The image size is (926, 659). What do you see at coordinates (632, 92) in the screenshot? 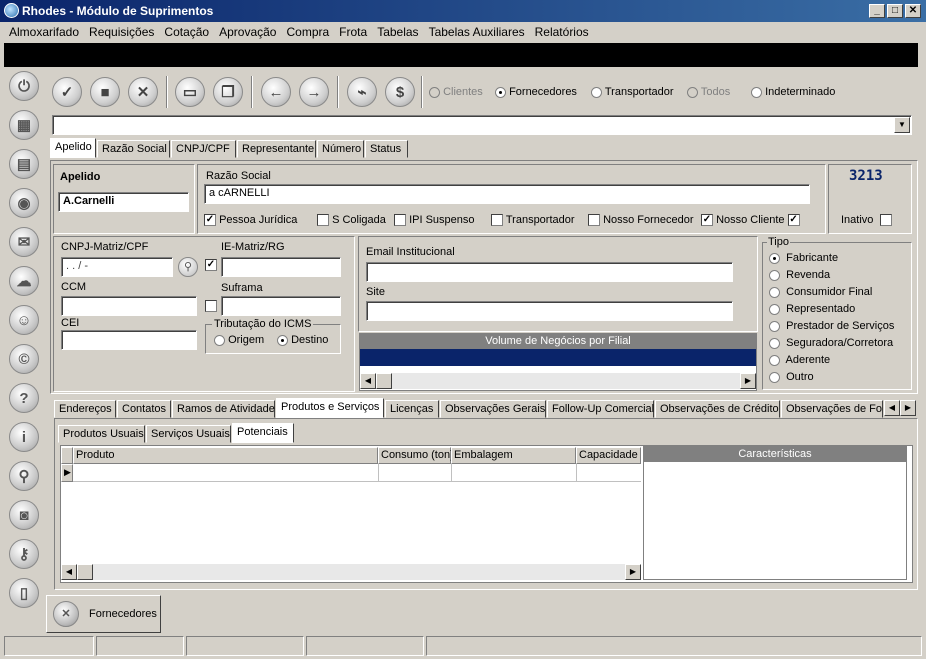
I see `radio-transportador: Transportador` at bounding box center [632, 92].